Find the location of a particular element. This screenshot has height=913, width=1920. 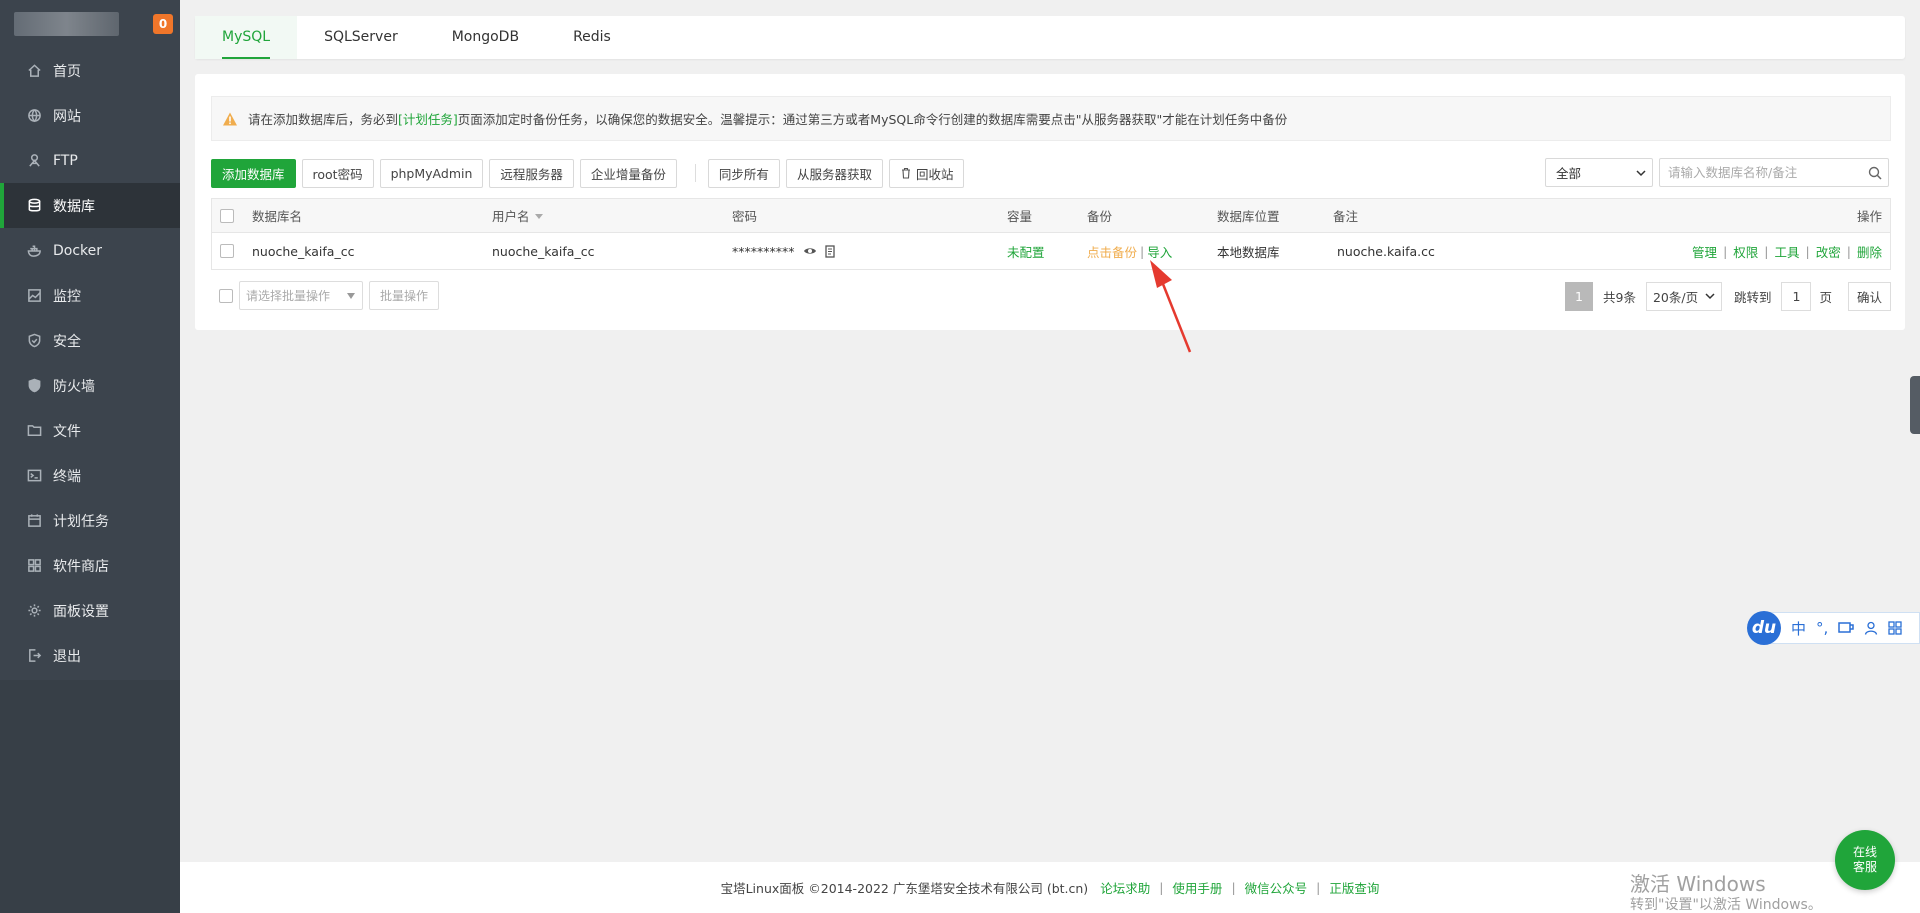

col-header-name: 数据库名 is located at coordinates (277, 215).